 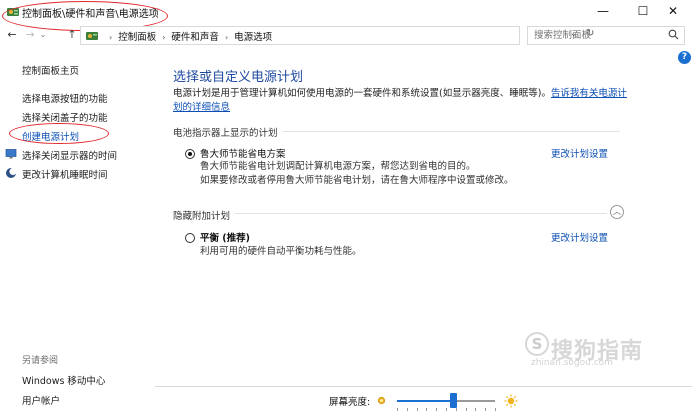 What do you see at coordinates (50, 136) in the screenshot?
I see `sidebar-item-create-plan: 创建电源计划` at bounding box center [50, 136].